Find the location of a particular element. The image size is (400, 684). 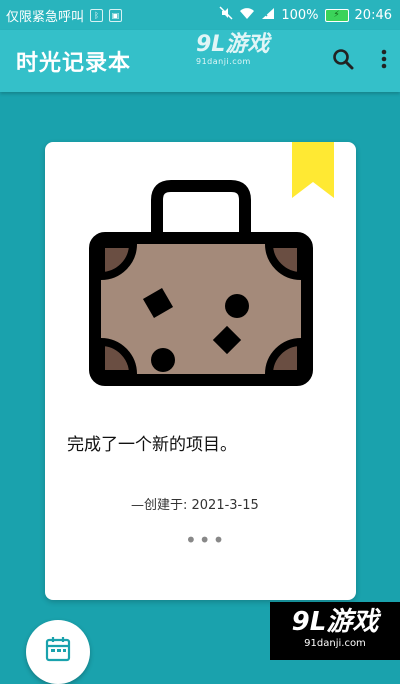

bluetooth-icon: ᛒ is located at coordinates (97, 15).